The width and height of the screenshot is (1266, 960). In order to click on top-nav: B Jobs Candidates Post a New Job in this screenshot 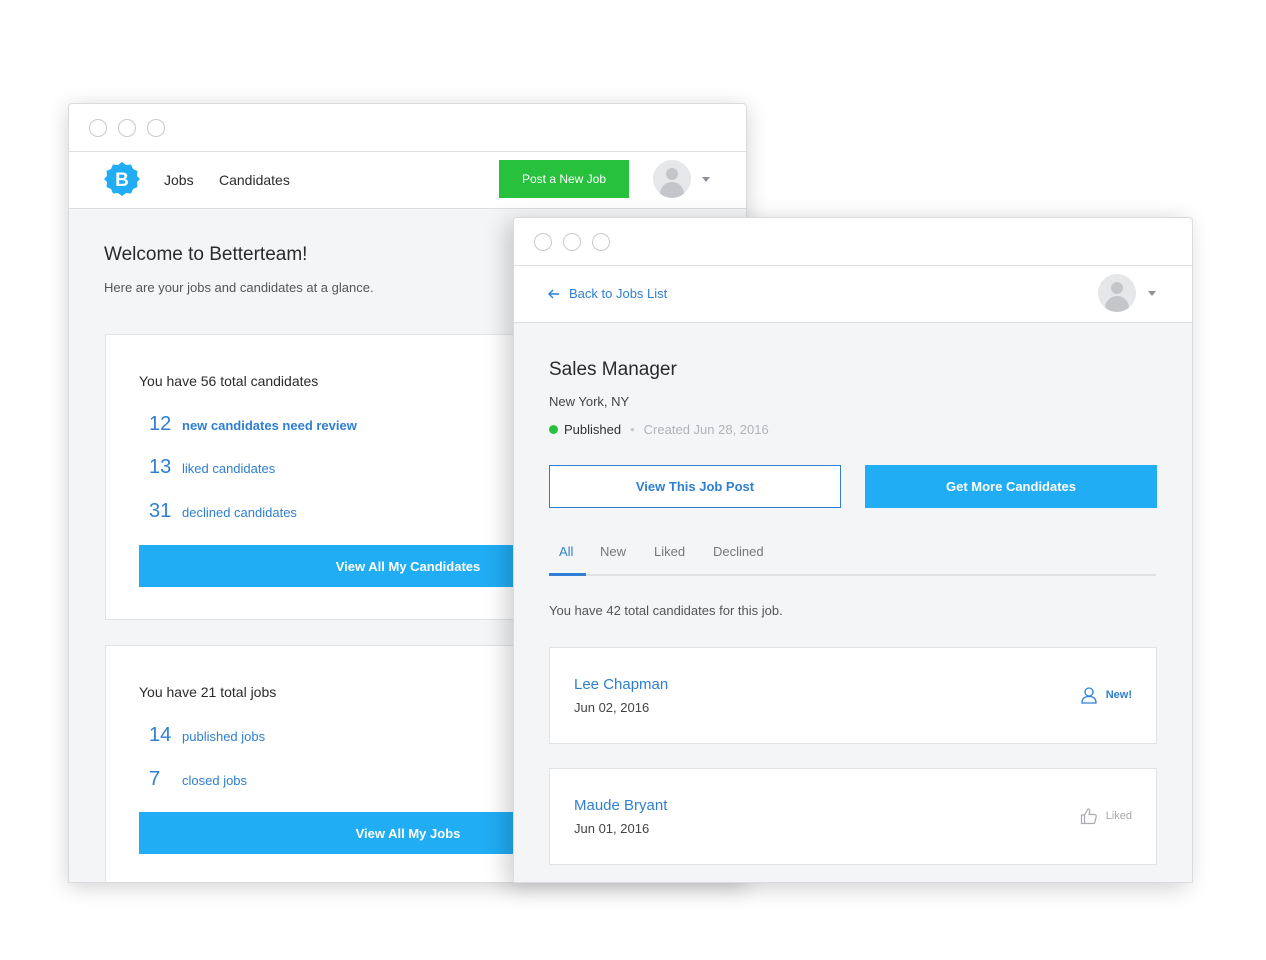, I will do `click(407, 180)`.